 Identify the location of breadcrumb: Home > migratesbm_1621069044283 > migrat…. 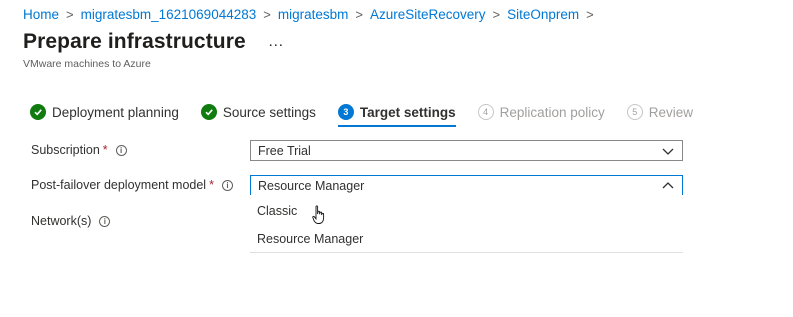
(312, 14).